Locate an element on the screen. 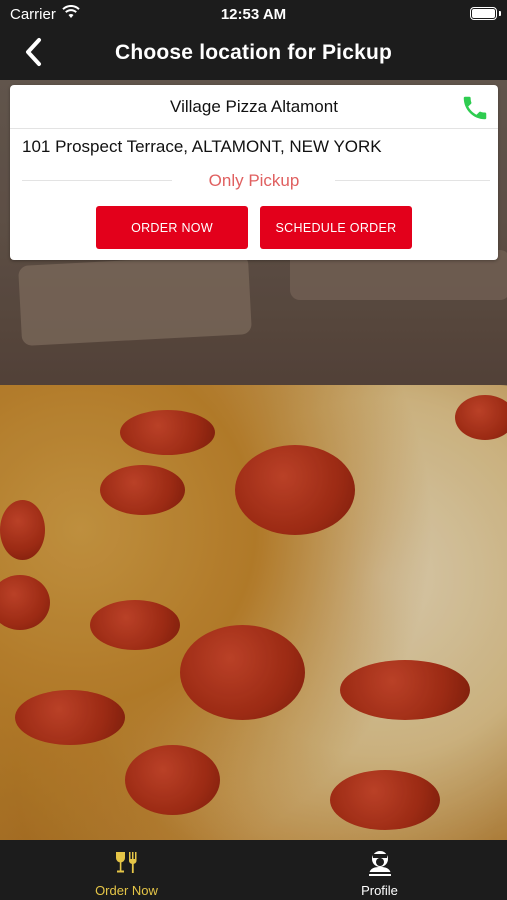 The width and height of the screenshot is (507, 900). tab-label: Profile is located at coordinates (379, 890).